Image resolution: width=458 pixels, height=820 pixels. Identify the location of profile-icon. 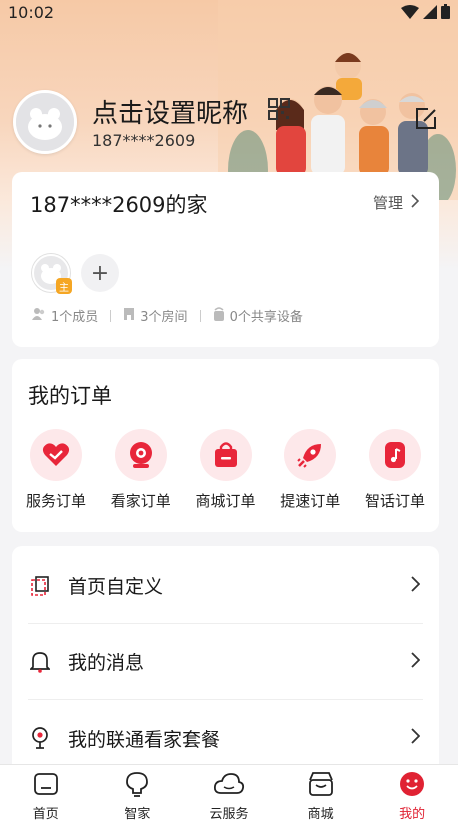
(412, 786).